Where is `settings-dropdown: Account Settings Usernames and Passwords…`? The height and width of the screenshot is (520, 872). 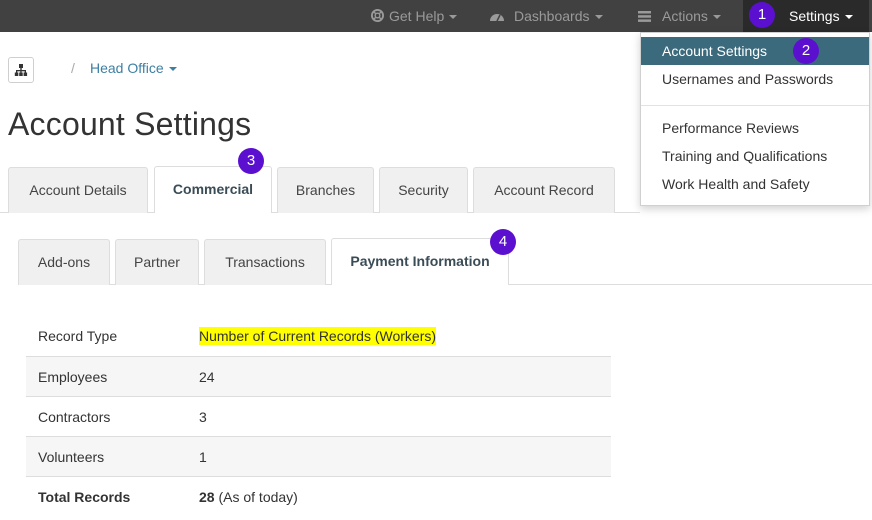
settings-dropdown: Account Settings Usernames and Passwords… is located at coordinates (755, 119).